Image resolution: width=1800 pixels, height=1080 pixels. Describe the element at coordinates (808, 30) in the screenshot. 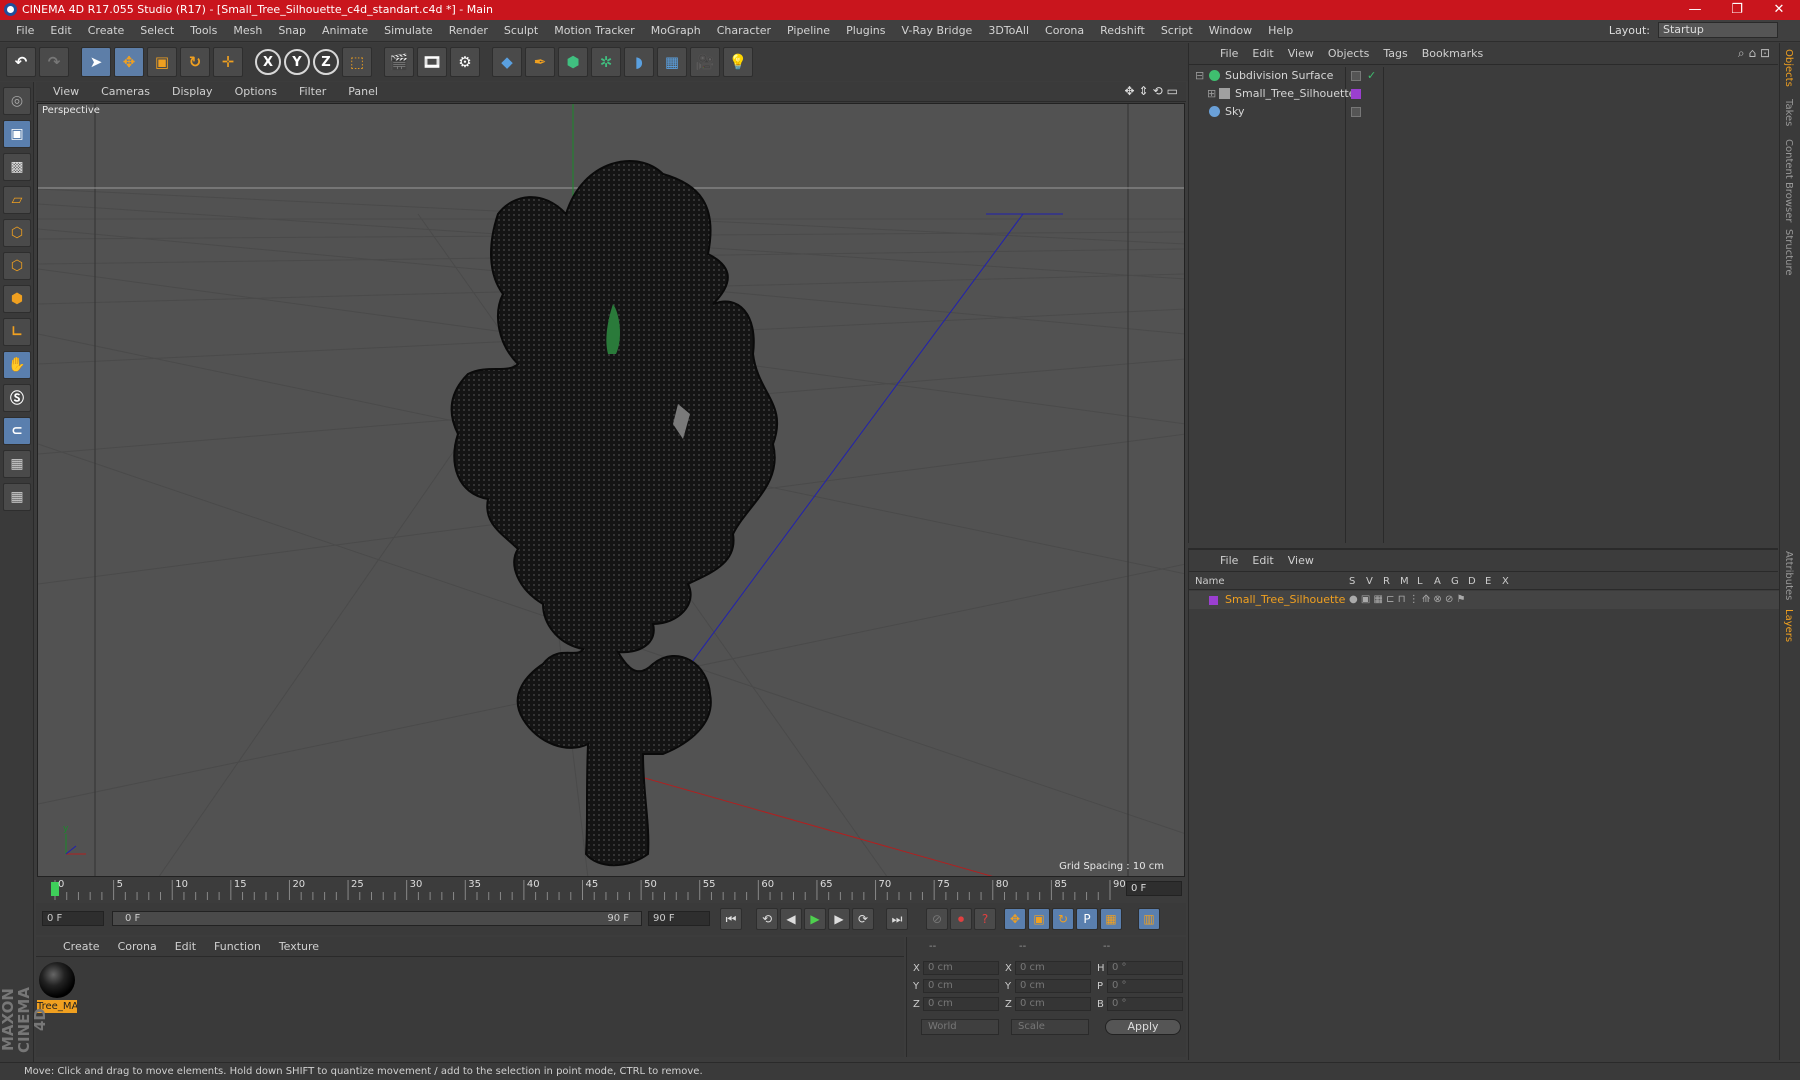

I see `menu-pipeline: Pipeline` at that location.